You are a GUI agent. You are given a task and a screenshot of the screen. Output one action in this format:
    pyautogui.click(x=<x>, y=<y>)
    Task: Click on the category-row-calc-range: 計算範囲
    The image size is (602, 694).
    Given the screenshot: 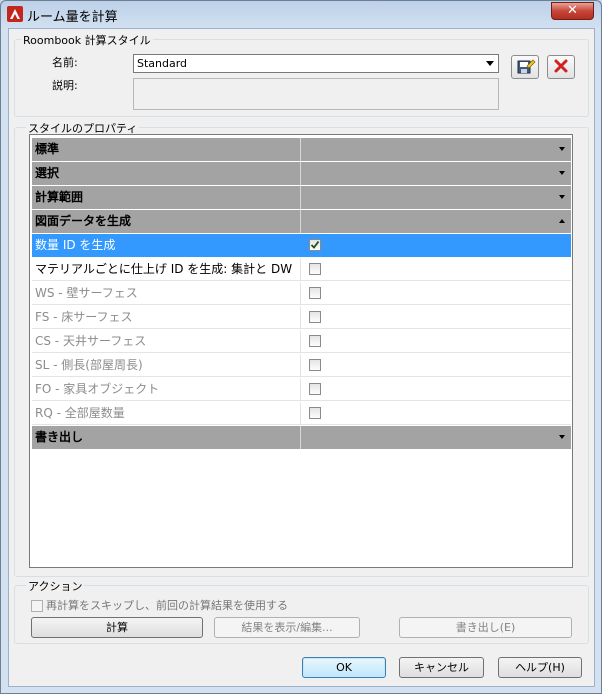 What is the action you would take?
    pyautogui.click(x=301, y=197)
    